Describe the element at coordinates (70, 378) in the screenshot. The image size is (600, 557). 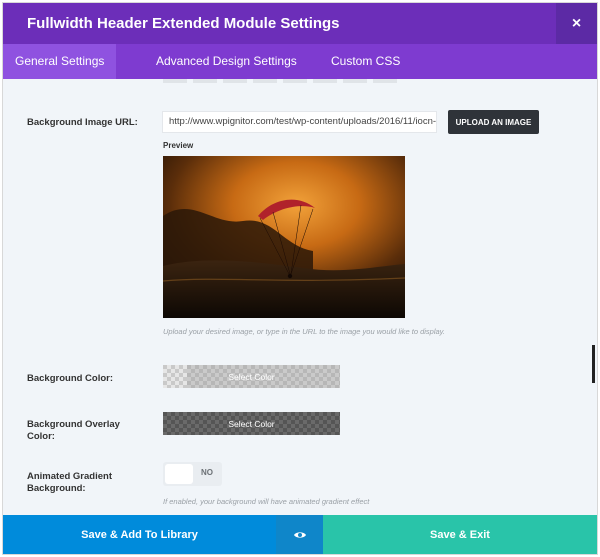
I see `bg-color-label: Background Color:` at that location.